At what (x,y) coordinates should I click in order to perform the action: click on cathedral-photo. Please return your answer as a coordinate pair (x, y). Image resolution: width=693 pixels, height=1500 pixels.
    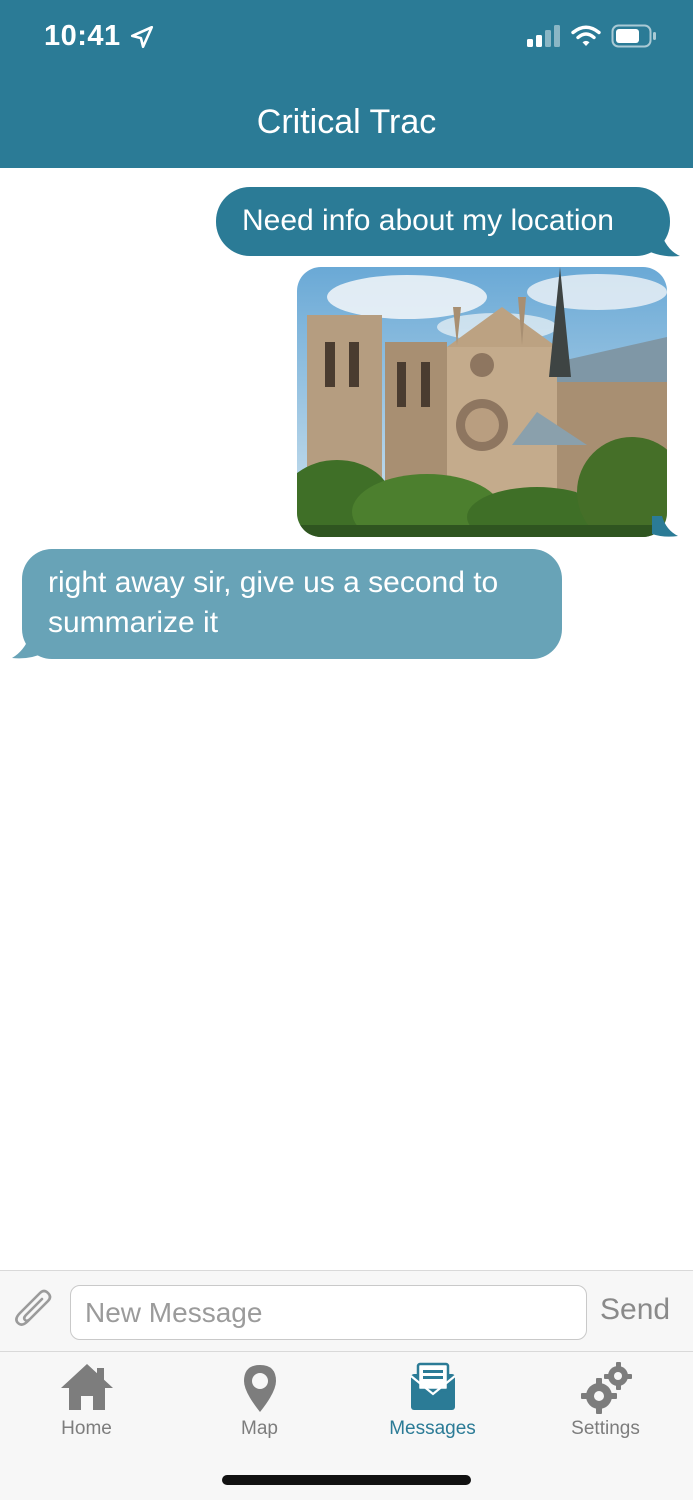
    Looking at the image, I should click on (482, 402).